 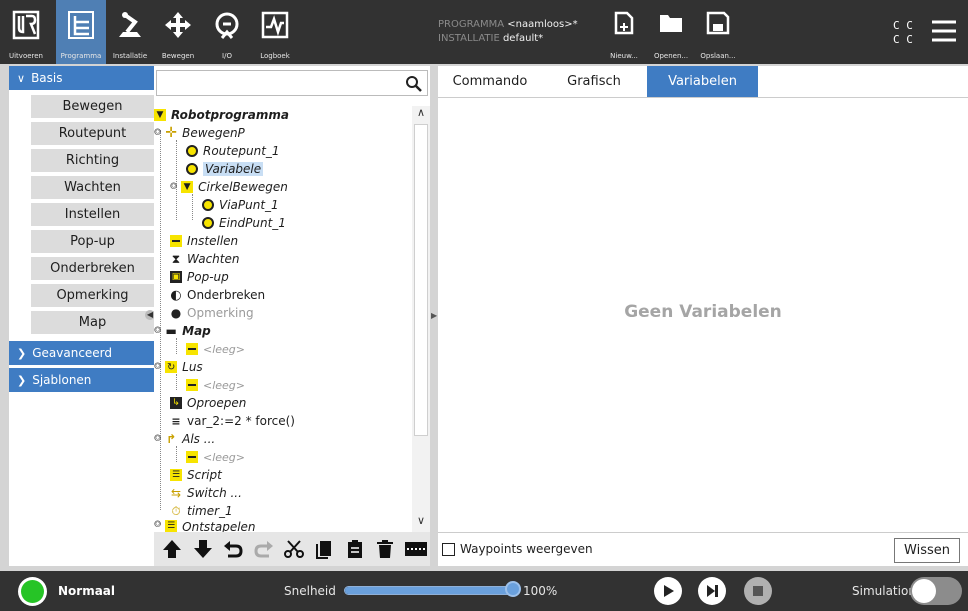 I want to click on undo-button, so click(x=233, y=549).